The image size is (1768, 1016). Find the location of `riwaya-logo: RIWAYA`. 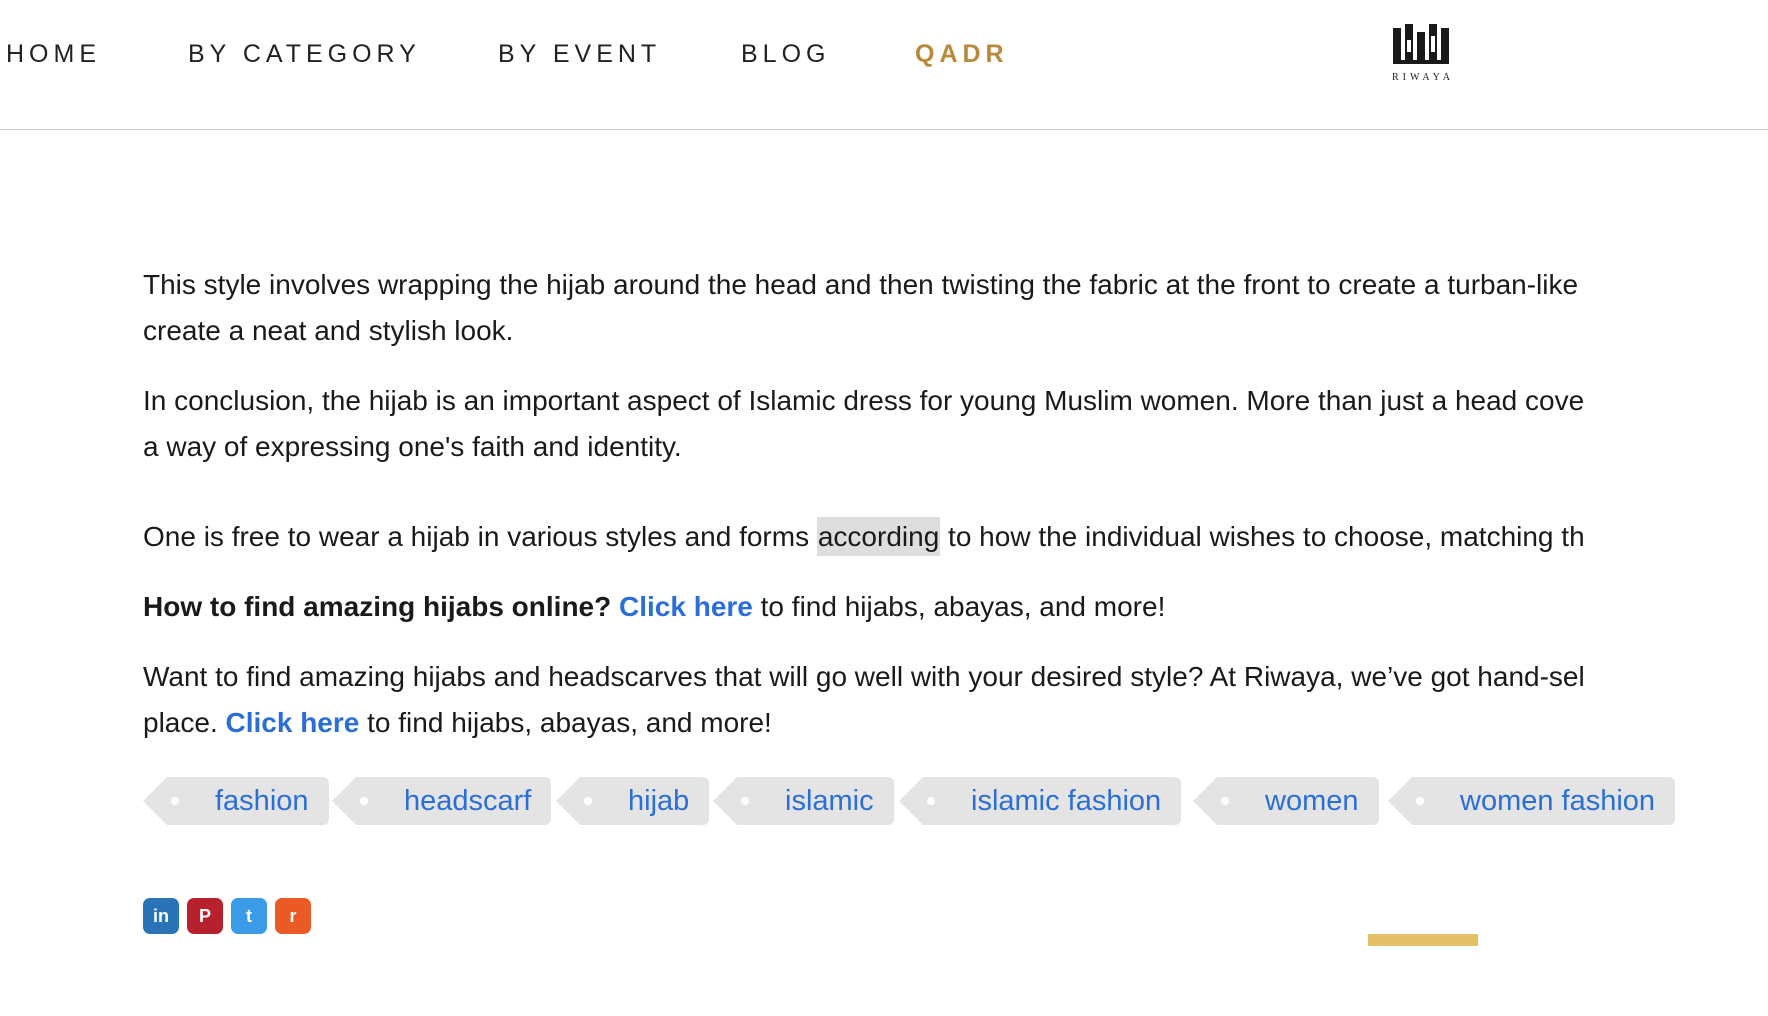

riwaya-logo: RIWAYA is located at coordinates (1423, 54).